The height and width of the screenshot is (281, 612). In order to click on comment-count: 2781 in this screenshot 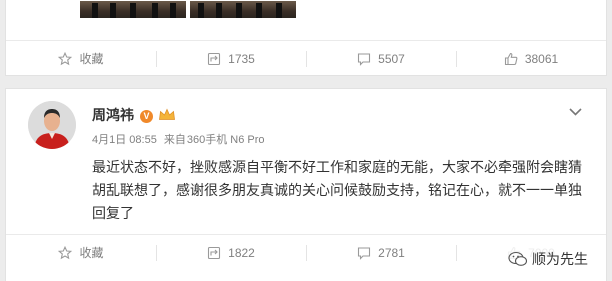, I will do `click(391, 252)`.